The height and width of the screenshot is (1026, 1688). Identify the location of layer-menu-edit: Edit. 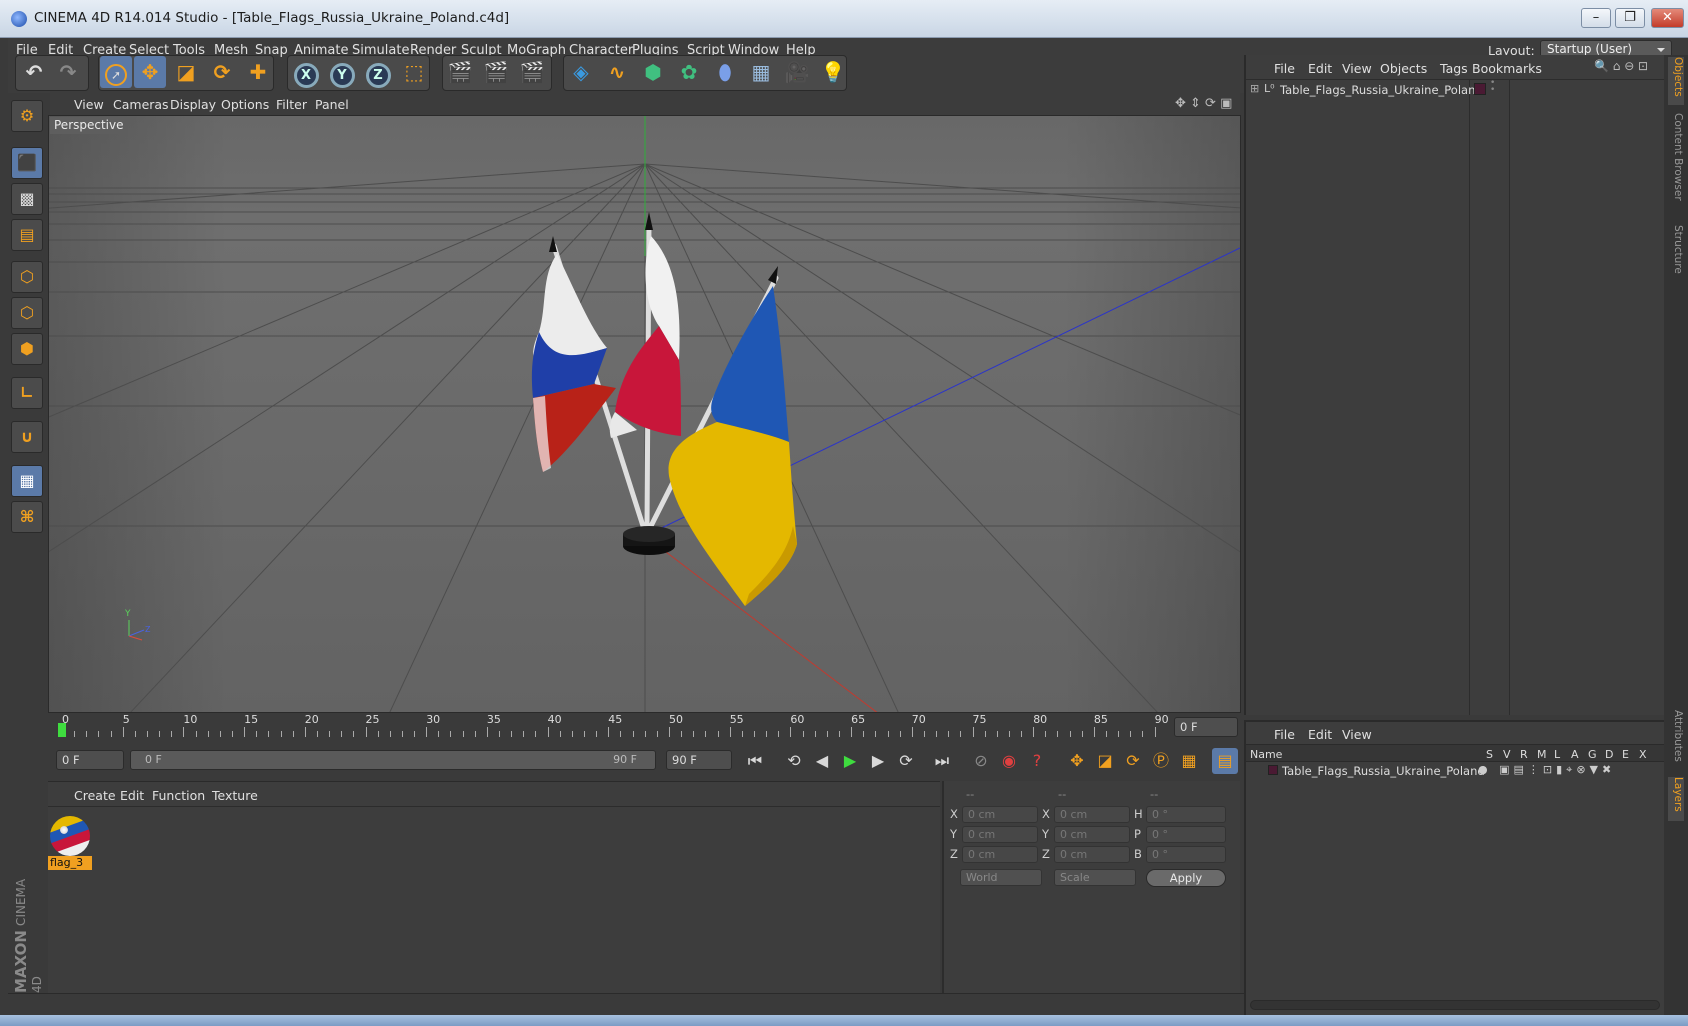
(1320, 734).